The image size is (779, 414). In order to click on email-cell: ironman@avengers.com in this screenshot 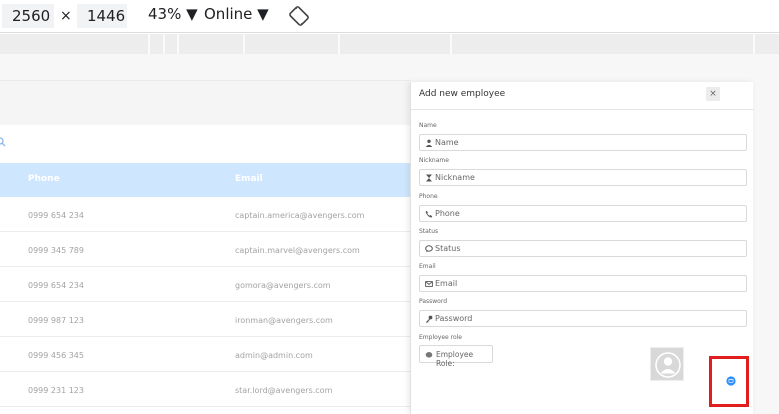, I will do `click(284, 320)`.